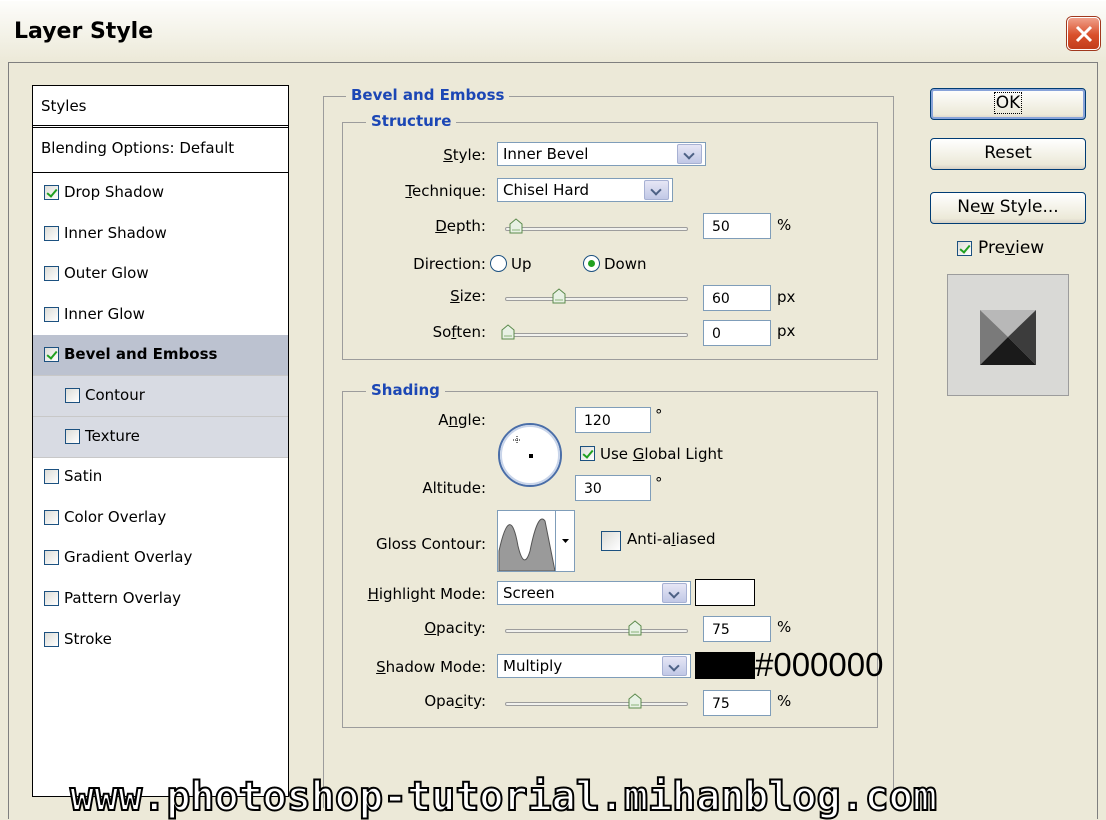 This screenshot has width=1106, height=820. Describe the element at coordinates (533, 666) in the screenshot. I see `shadow-mode-value: Multiply` at that location.